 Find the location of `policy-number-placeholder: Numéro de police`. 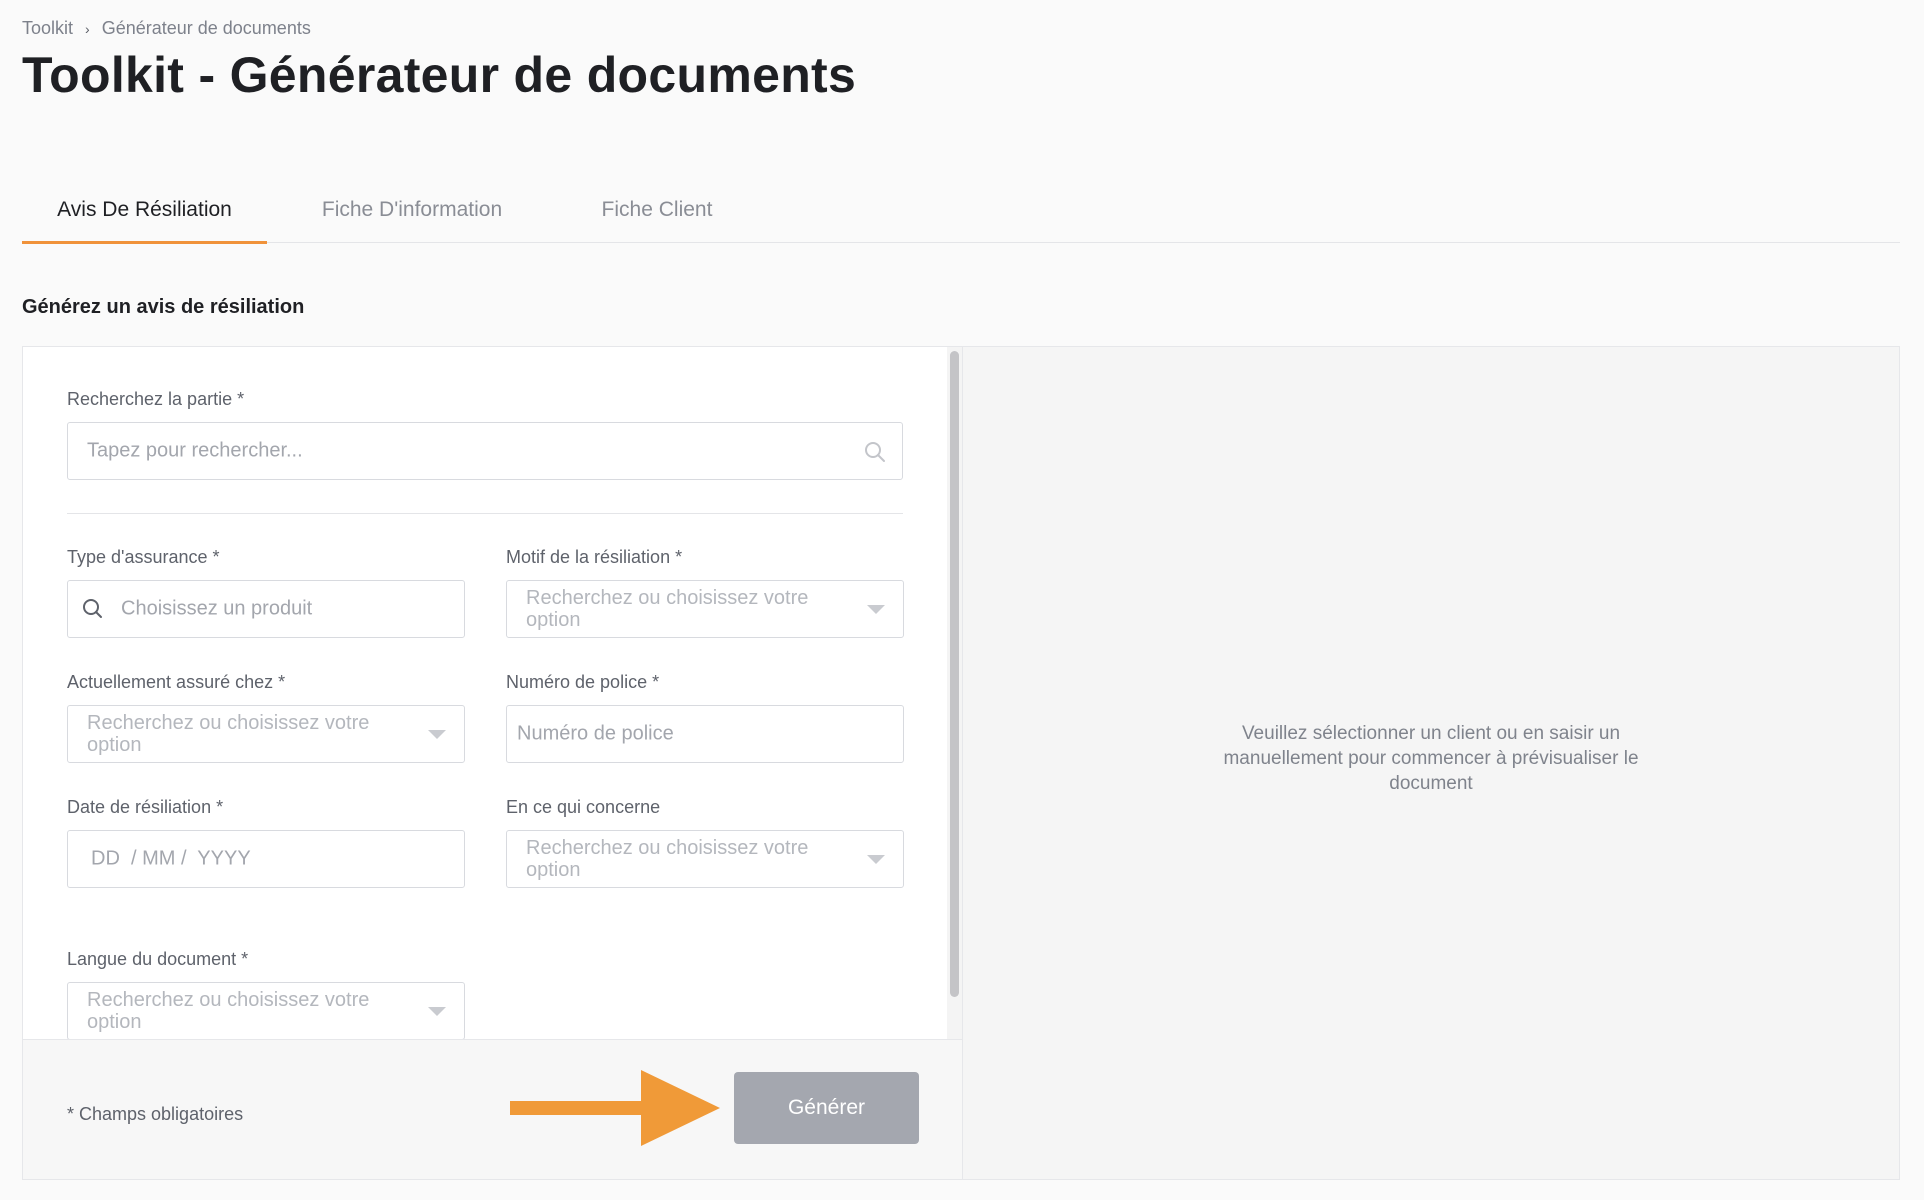

policy-number-placeholder: Numéro de police is located at coordinates (595, 733).